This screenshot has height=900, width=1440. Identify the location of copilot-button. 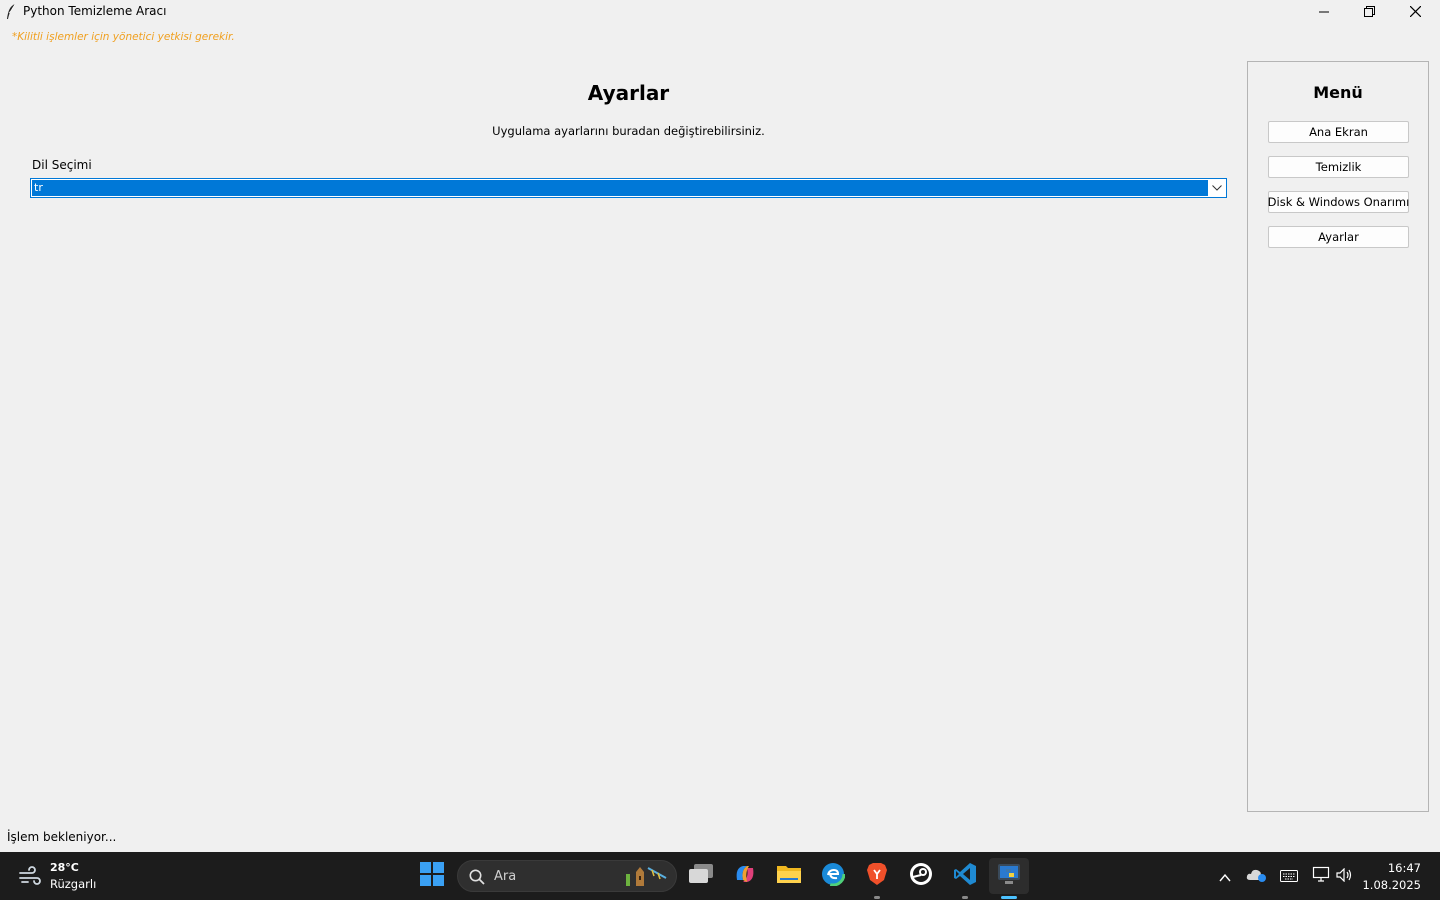
(745, 876).